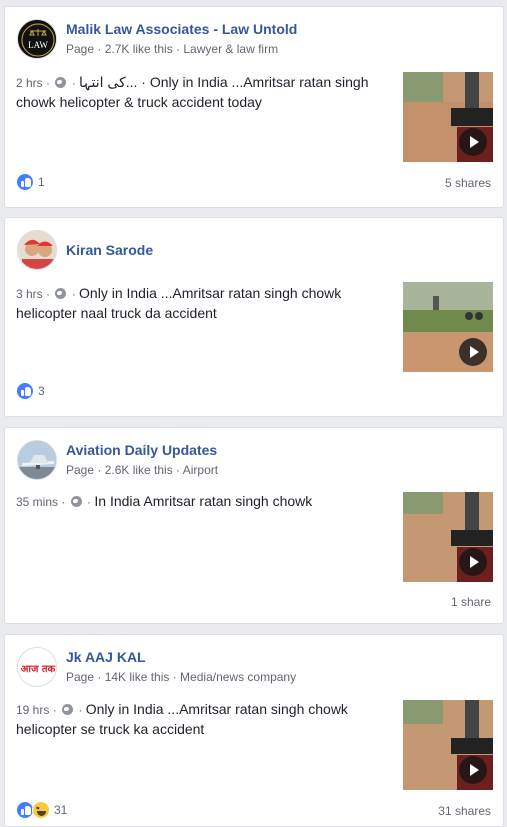 The height and width of the screenshot is (827, 507). I want to click on post-text-line2: chowk helicopter & truck accident today, so click(139, 102).